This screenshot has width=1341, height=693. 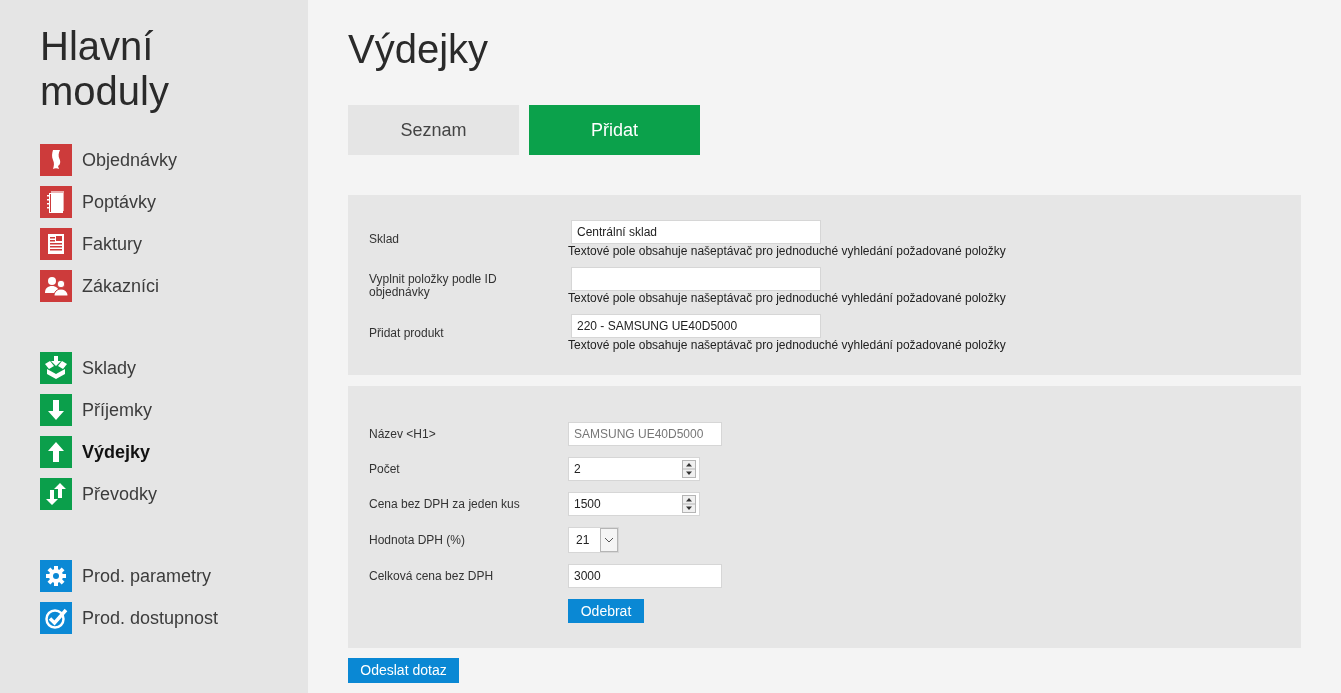 What do you see at coordinates (433, 286) in the screenshot?
I see `field-label: Vyplnit položky podle ID objednávky` at bounding box center [433, 286].